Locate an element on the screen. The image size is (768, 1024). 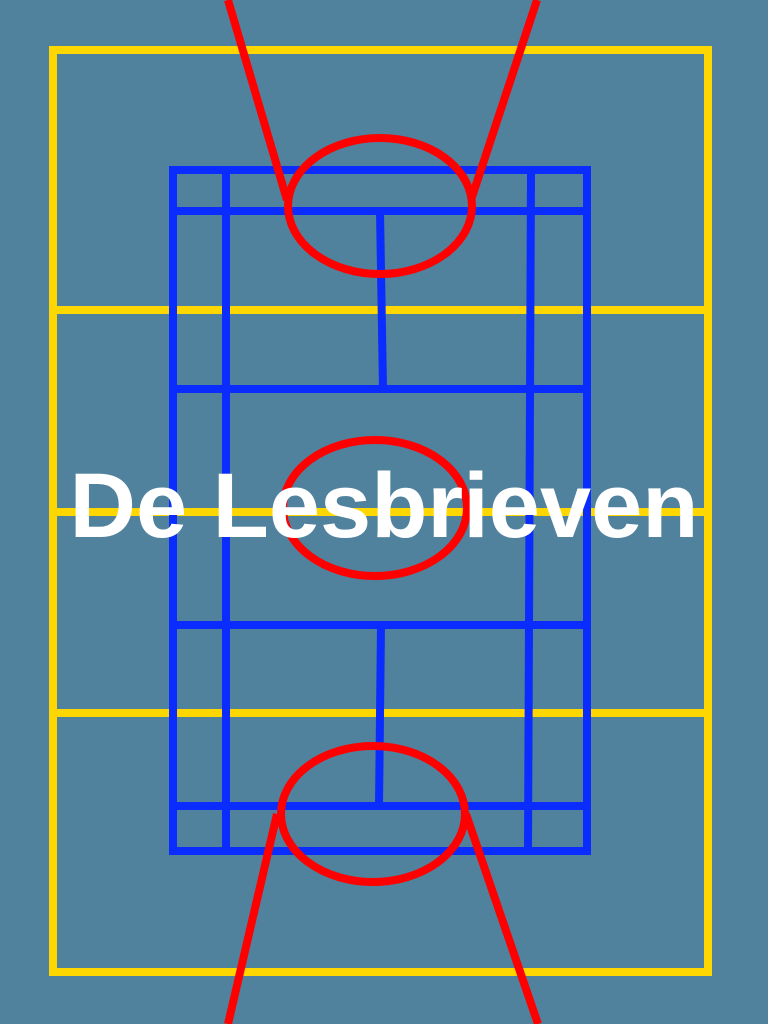
blue-center-line-top is located at coordinates (381, 300).